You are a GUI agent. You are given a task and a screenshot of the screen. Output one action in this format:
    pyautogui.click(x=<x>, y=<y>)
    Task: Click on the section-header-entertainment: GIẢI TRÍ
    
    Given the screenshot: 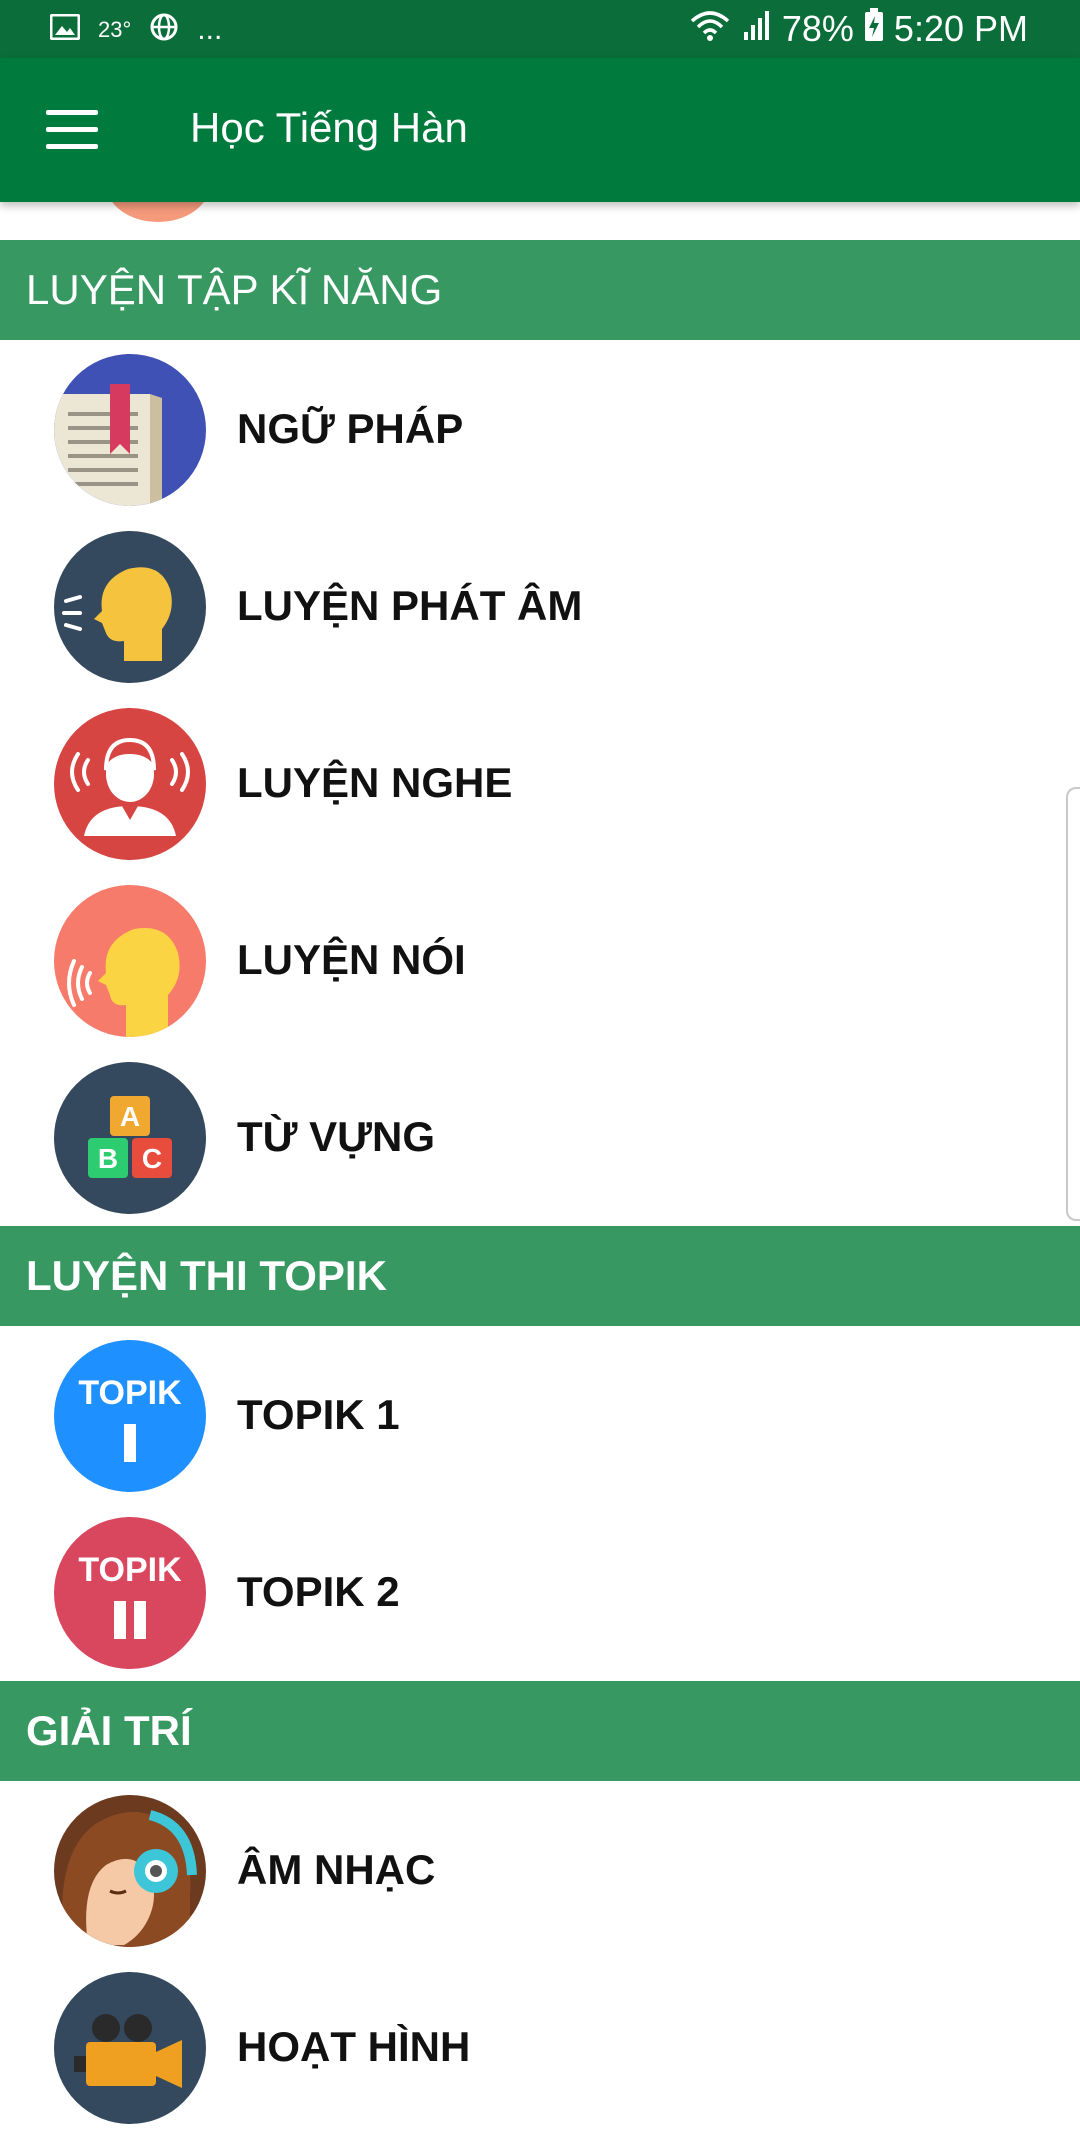 What is the action you would take?
    pyautogui.click(x=540, y=1731)
    